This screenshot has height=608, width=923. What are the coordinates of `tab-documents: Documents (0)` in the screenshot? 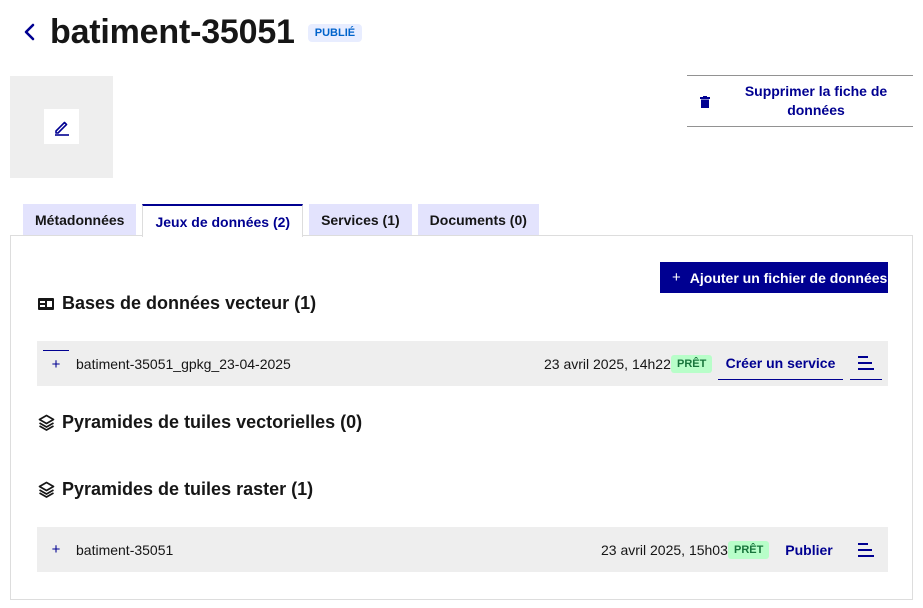 It's located at (478, 220).